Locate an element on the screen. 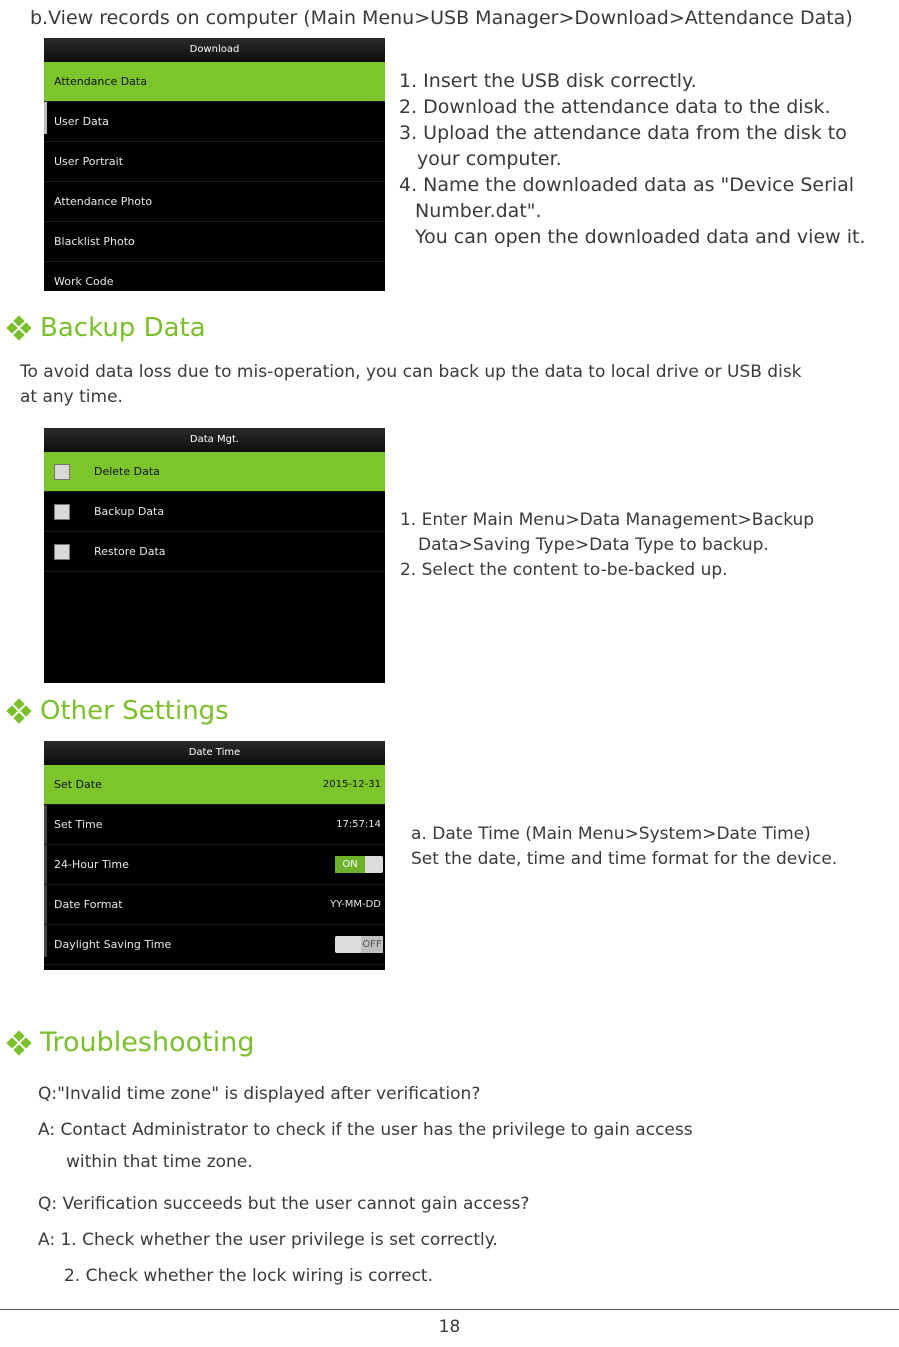 The height and width of the screenshot is (1347, 899). delete-data-icon is located at coordinates (62, 472).